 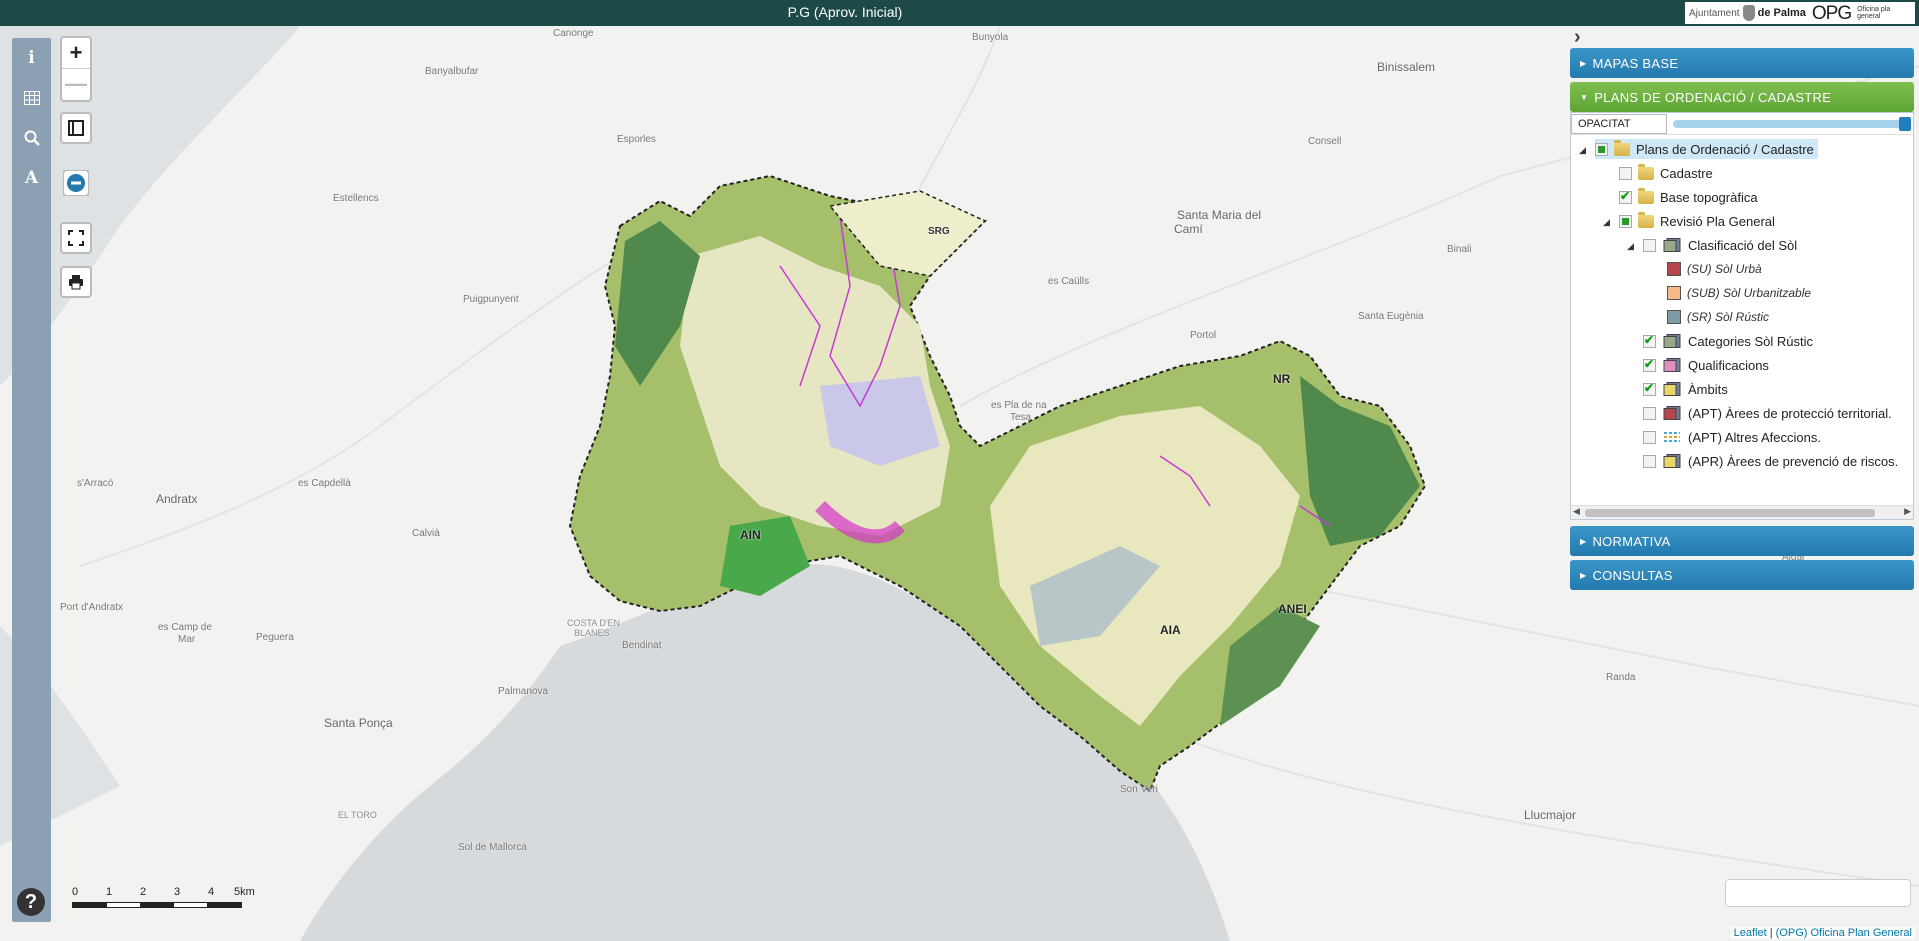 What do you see at coordinates (1406, 67) in the screenshot?
I see `place-label: Binissalem` at bounding box center [1406, 67].